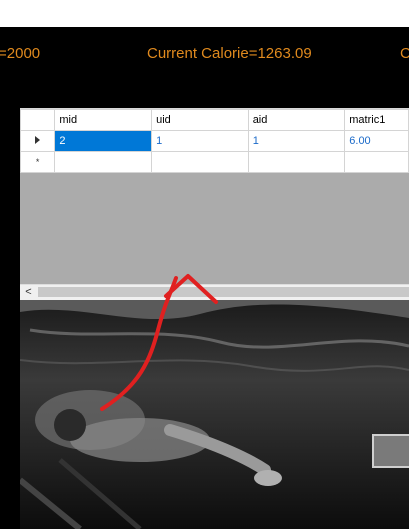 The image size is (409, 529). I want to click on corner-header-cell, so click(38, 120).